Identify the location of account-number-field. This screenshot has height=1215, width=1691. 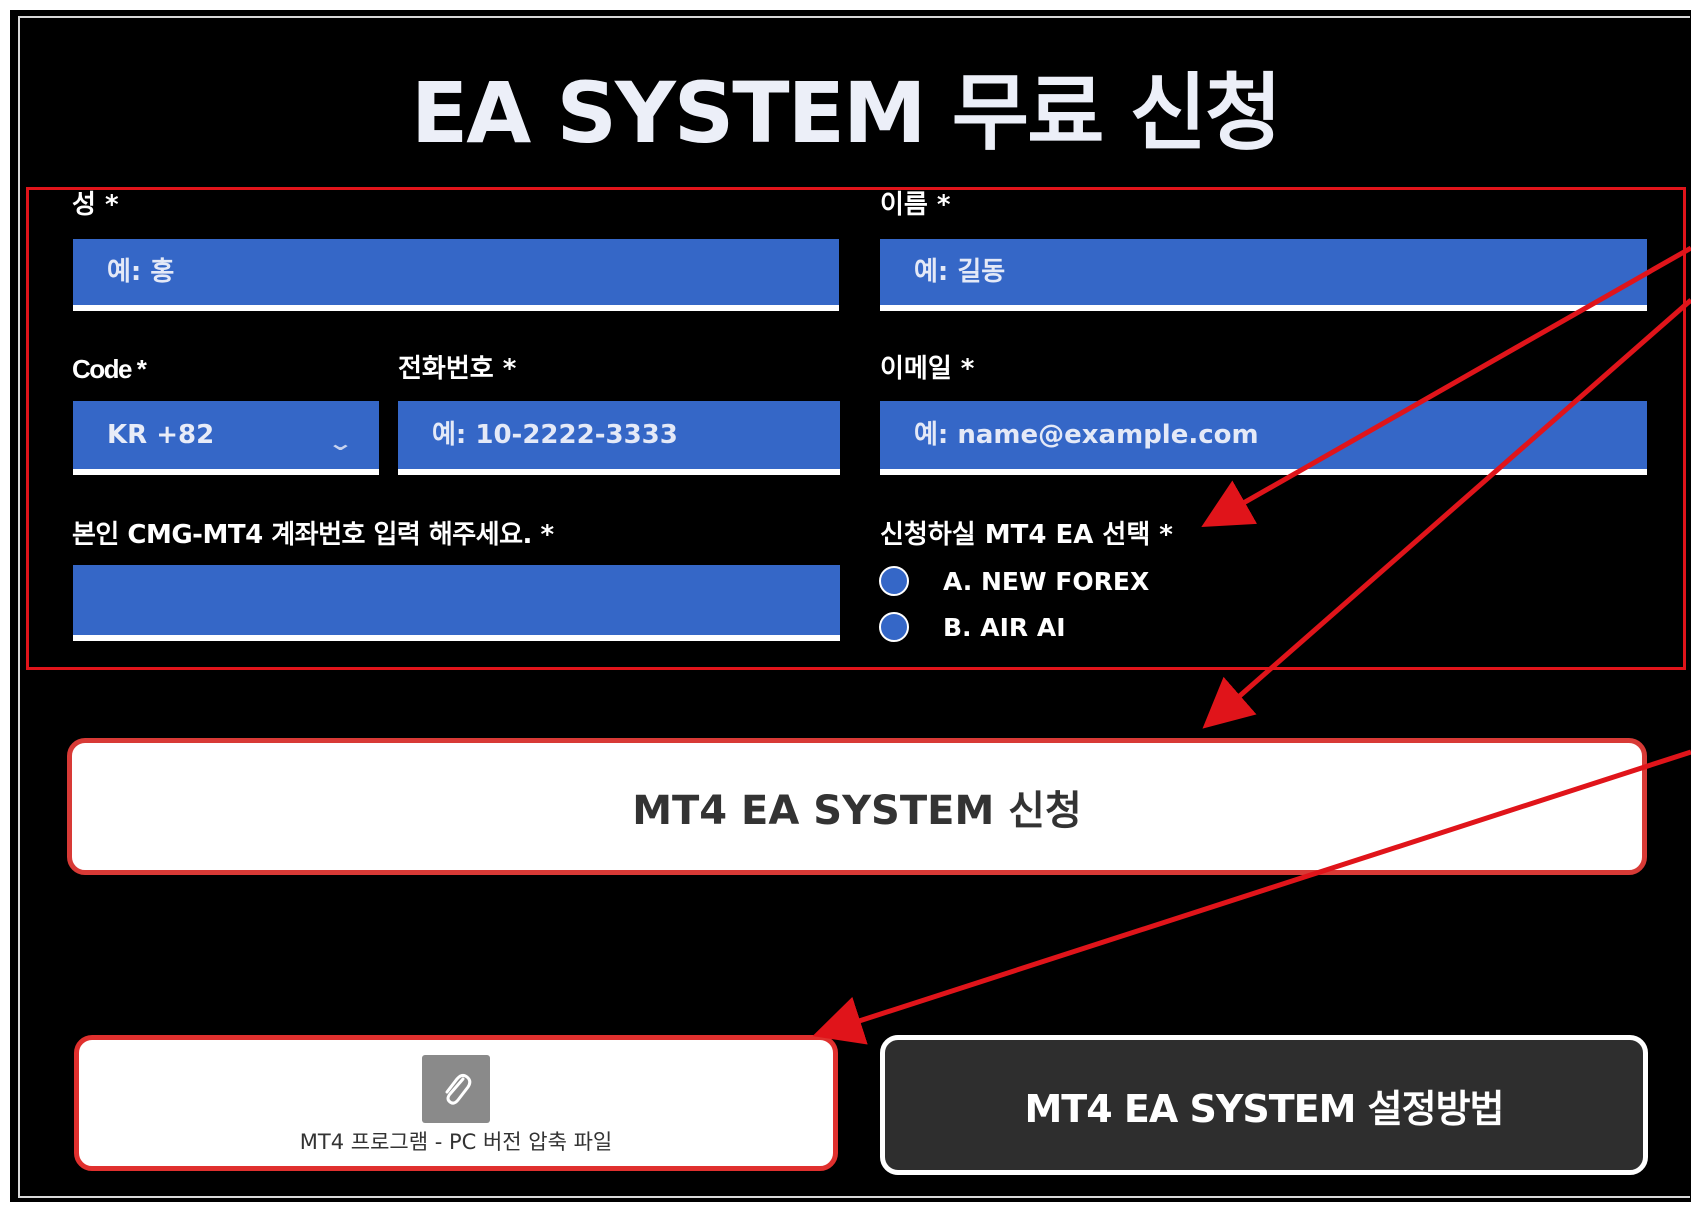
(456, 603).